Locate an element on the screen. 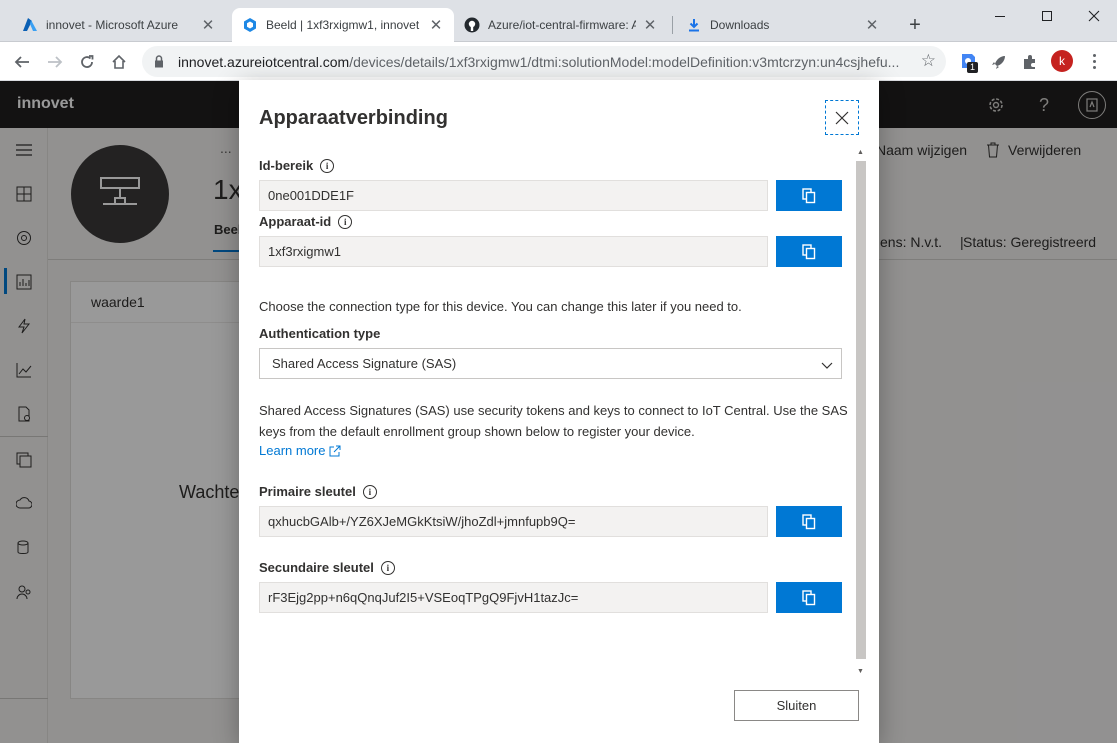  dialog-title: Apparaatverbinding is located at coordinates (353, 118).